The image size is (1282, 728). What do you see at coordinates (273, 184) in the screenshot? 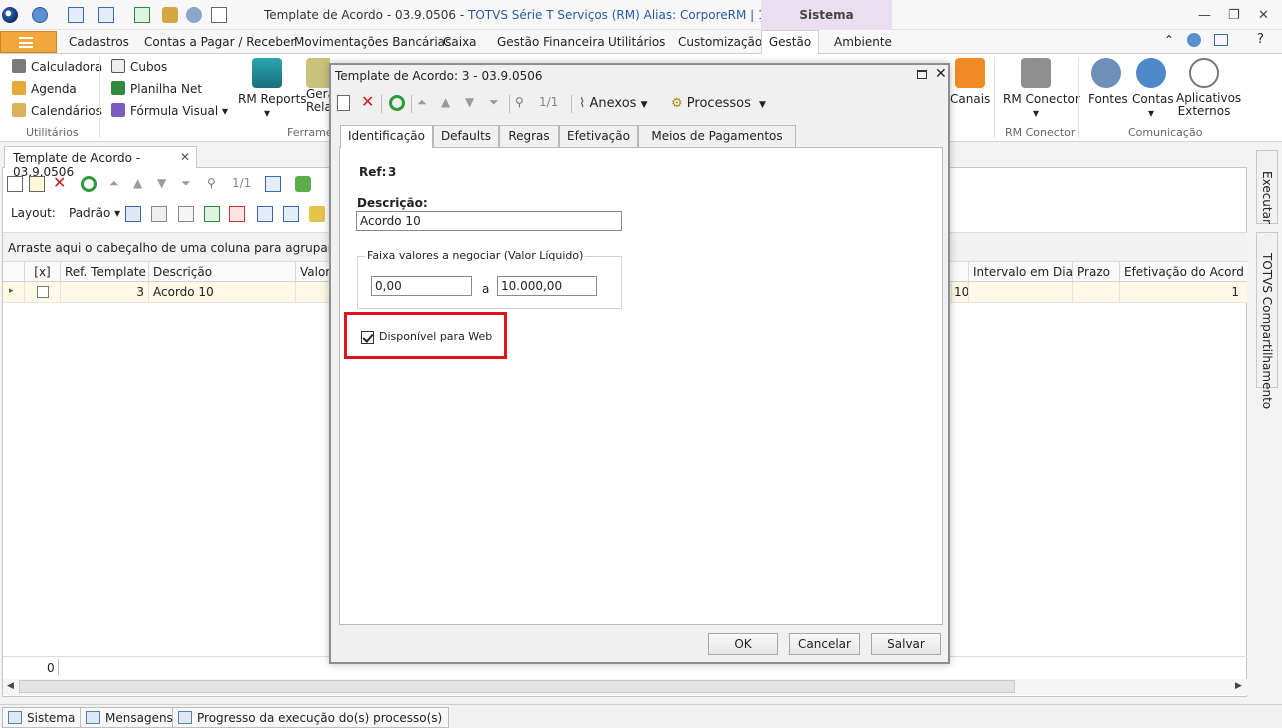
I see `grid-view-icon` at bounding box center [273, 184].